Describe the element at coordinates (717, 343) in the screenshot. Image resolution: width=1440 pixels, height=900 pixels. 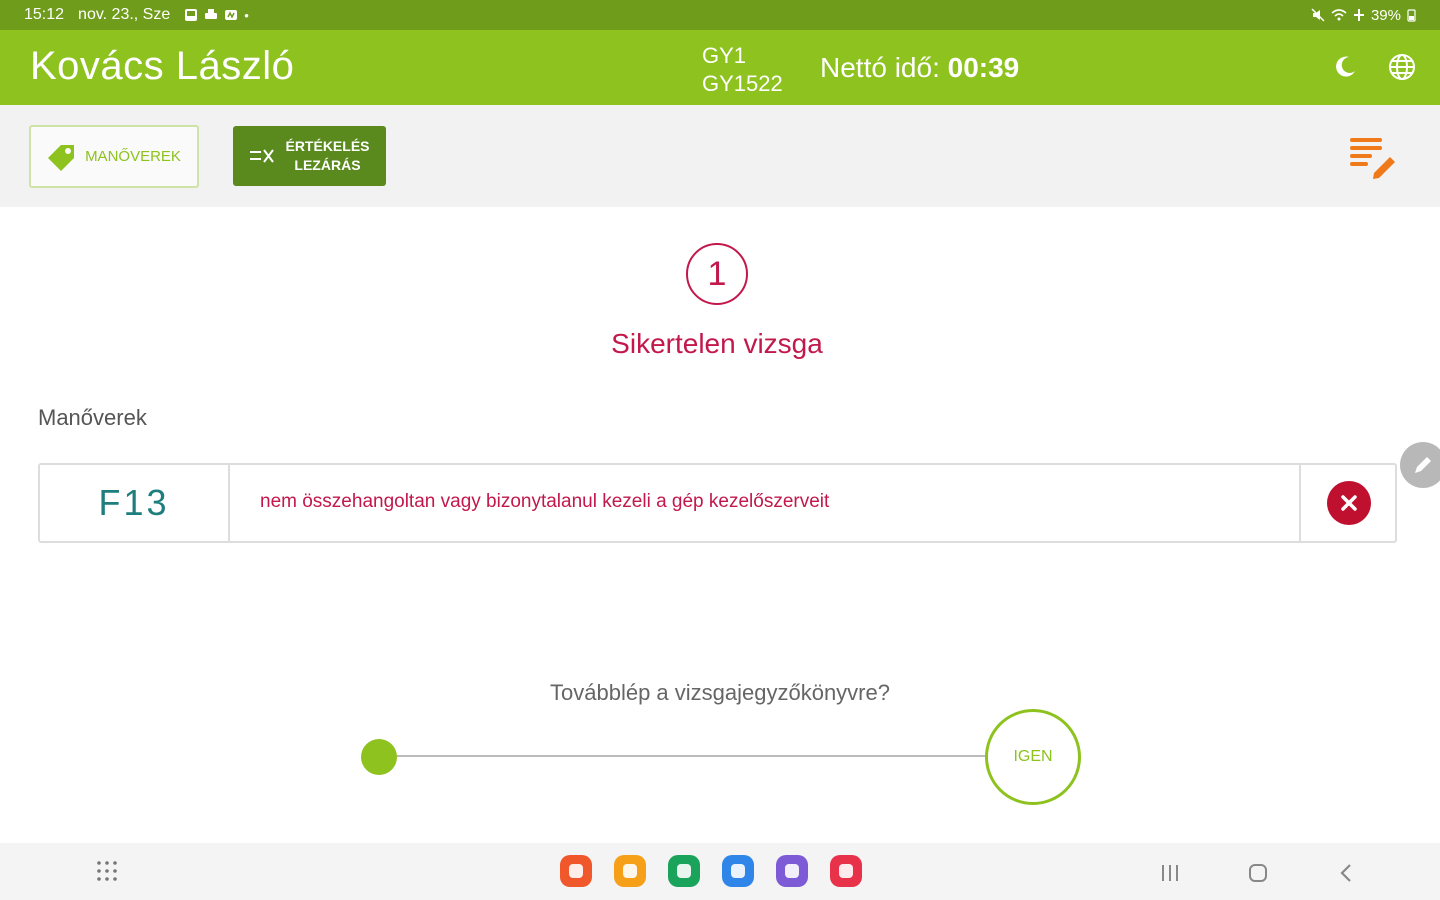
I see `result-title: Sikertelen vizsga` at that location.